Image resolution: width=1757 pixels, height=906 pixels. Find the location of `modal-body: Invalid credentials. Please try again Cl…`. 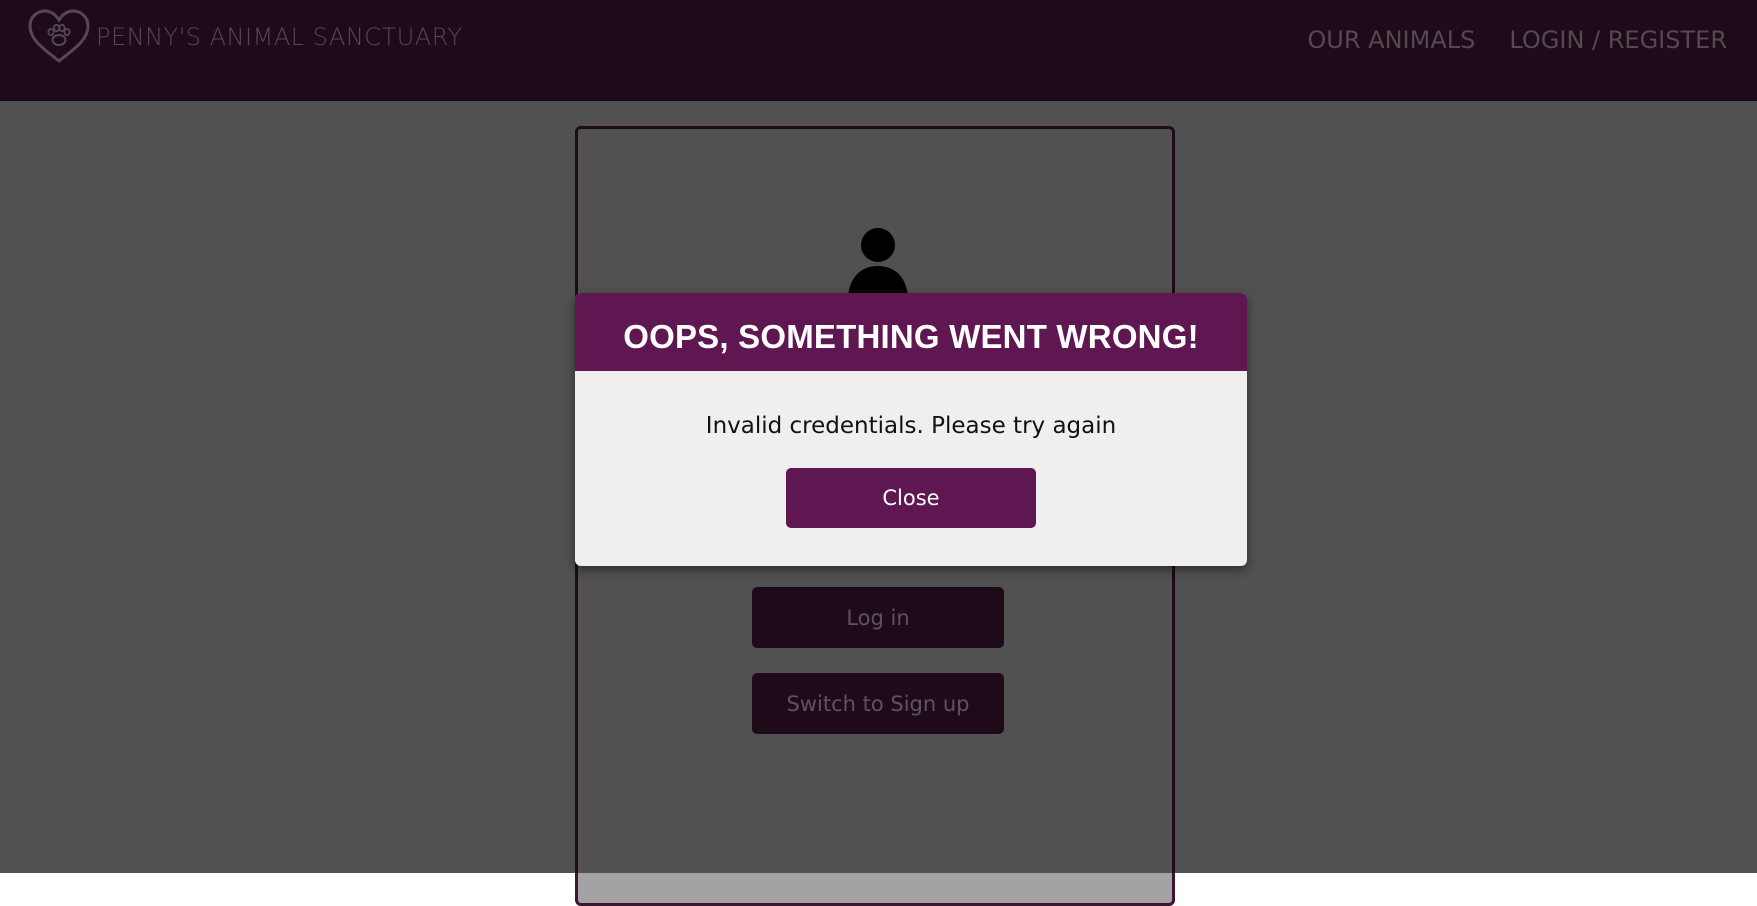

modal-body: Invalid credentials. Please try again Cl… is located at coordinates (911, 449).